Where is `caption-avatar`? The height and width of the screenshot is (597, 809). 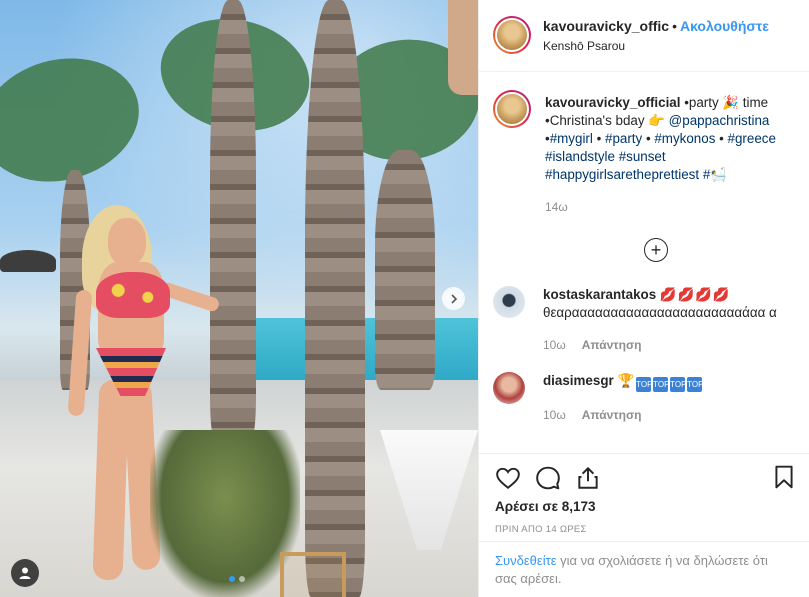
caption-avatar is located at coordinates (512, 109).